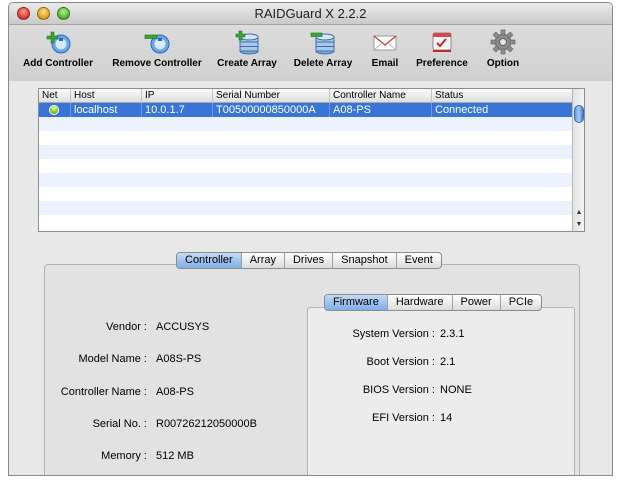 Image resolution: width=620 pixels, height=483 pixels. Describe the element at coordinates (452, 334) in the screenshot. I see `system-version-value: 2.3.1` at that location.